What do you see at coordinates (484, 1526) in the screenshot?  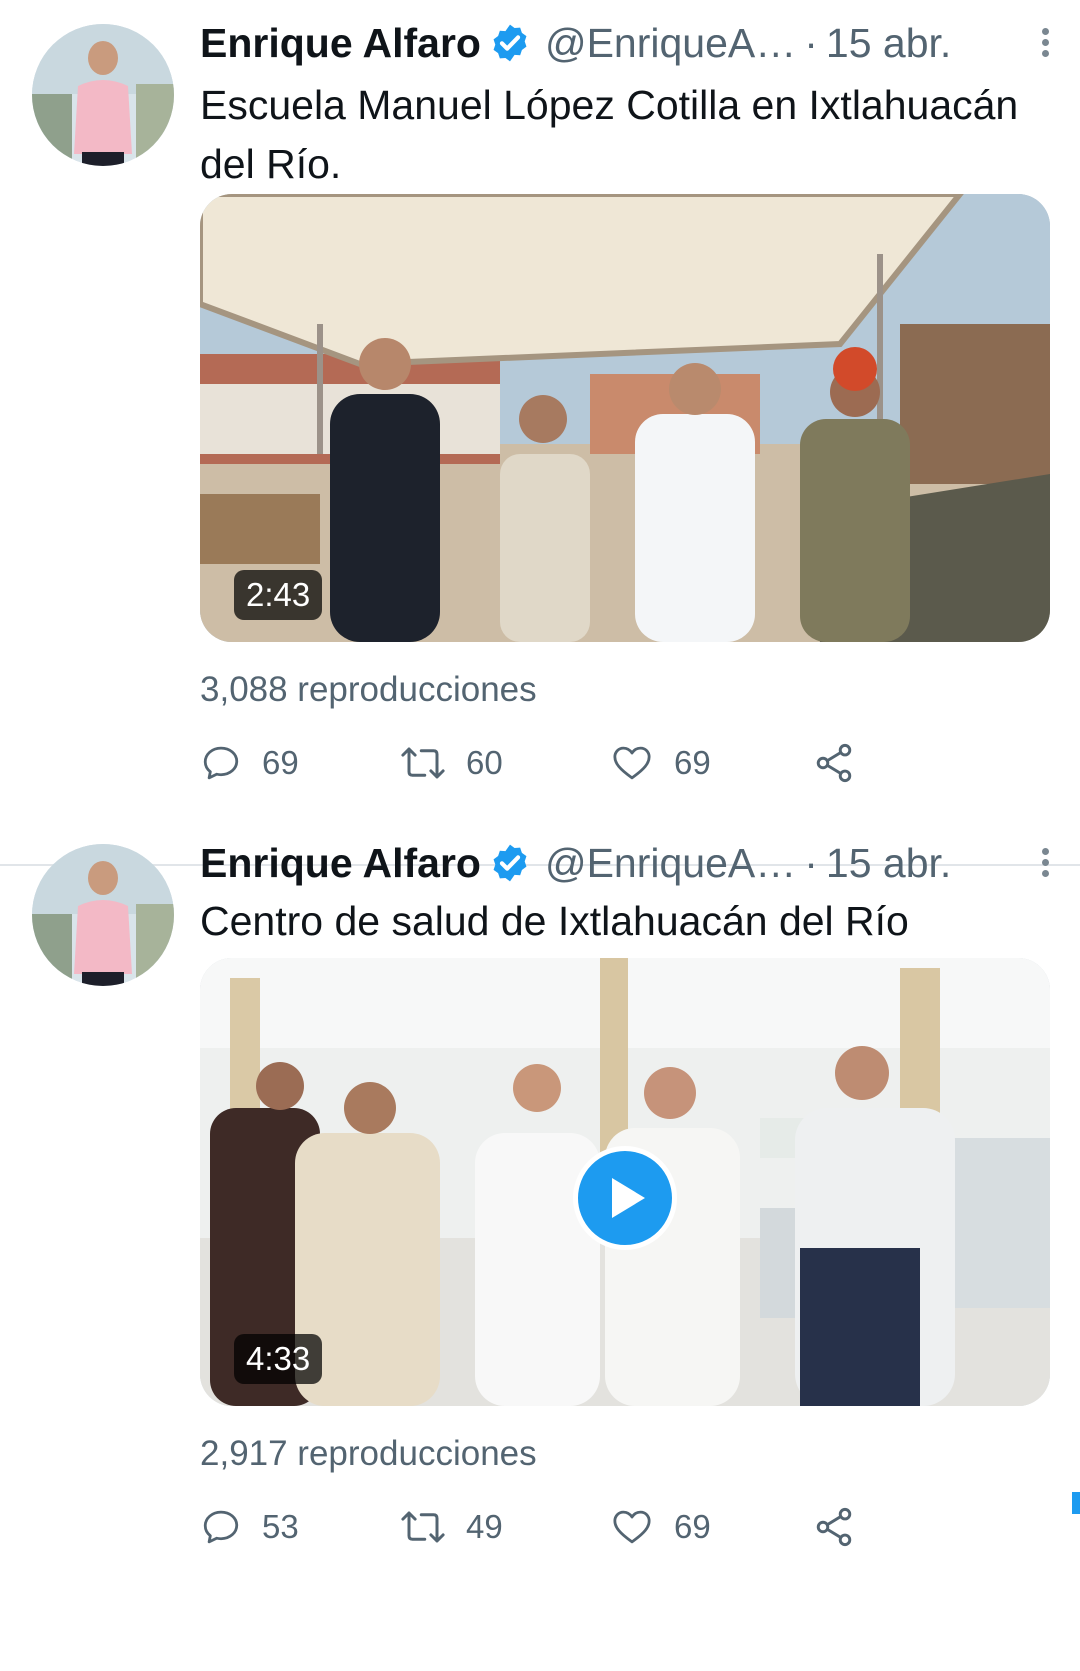 I see `retweet-count: 49` at bounding box center [484, 1526].